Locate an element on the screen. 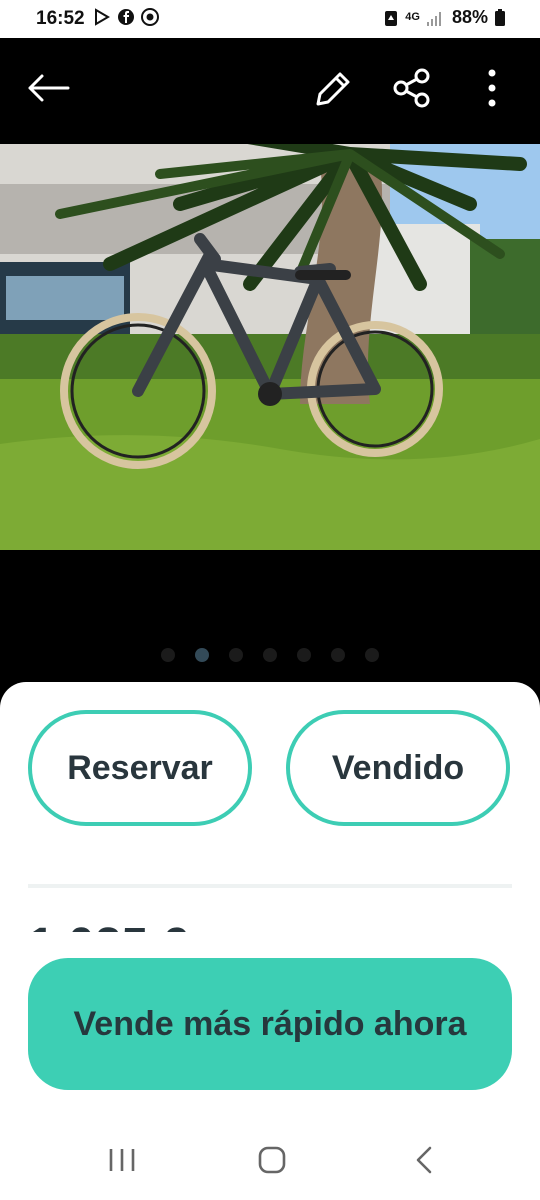 This screenshot has width=540, height=1200. chevron-left-icon is located at coordinates (424, 1160).